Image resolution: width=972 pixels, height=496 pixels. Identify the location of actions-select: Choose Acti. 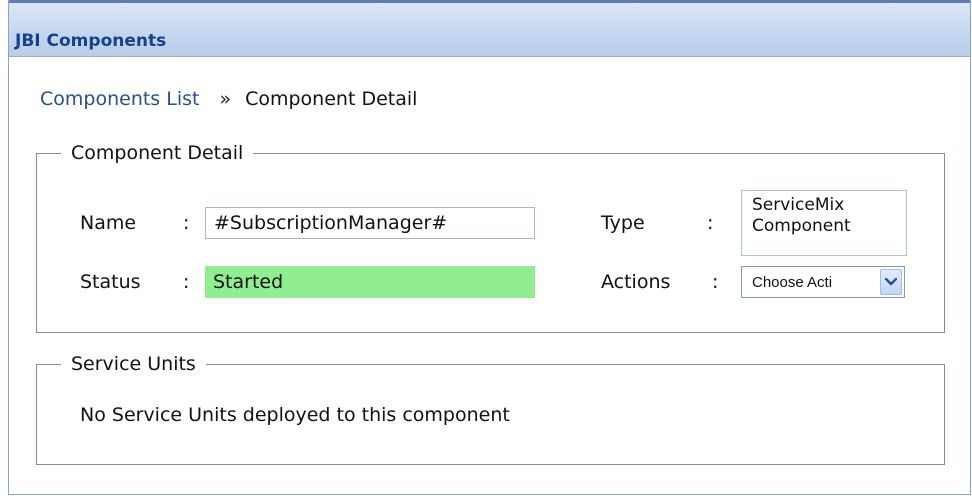
(823, 282).